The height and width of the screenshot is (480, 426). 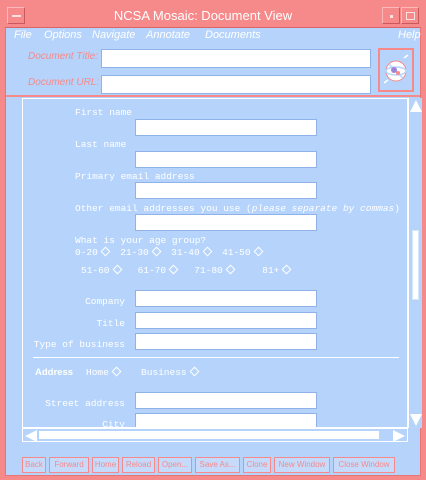 What do you see at coordinates (236, 84) in the screenshot?
I see `document-url-field` at bounding box center [236, 84].